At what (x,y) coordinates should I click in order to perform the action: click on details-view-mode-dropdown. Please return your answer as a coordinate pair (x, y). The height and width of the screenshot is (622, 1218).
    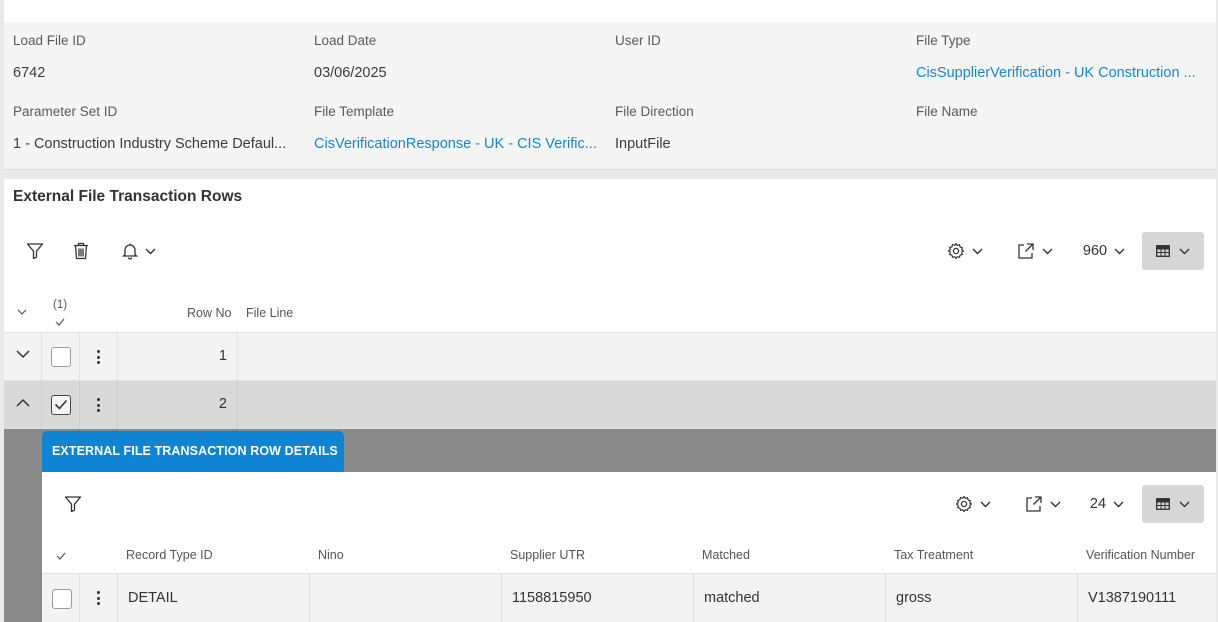
    Looking at the image, I should click on (1173, 504).